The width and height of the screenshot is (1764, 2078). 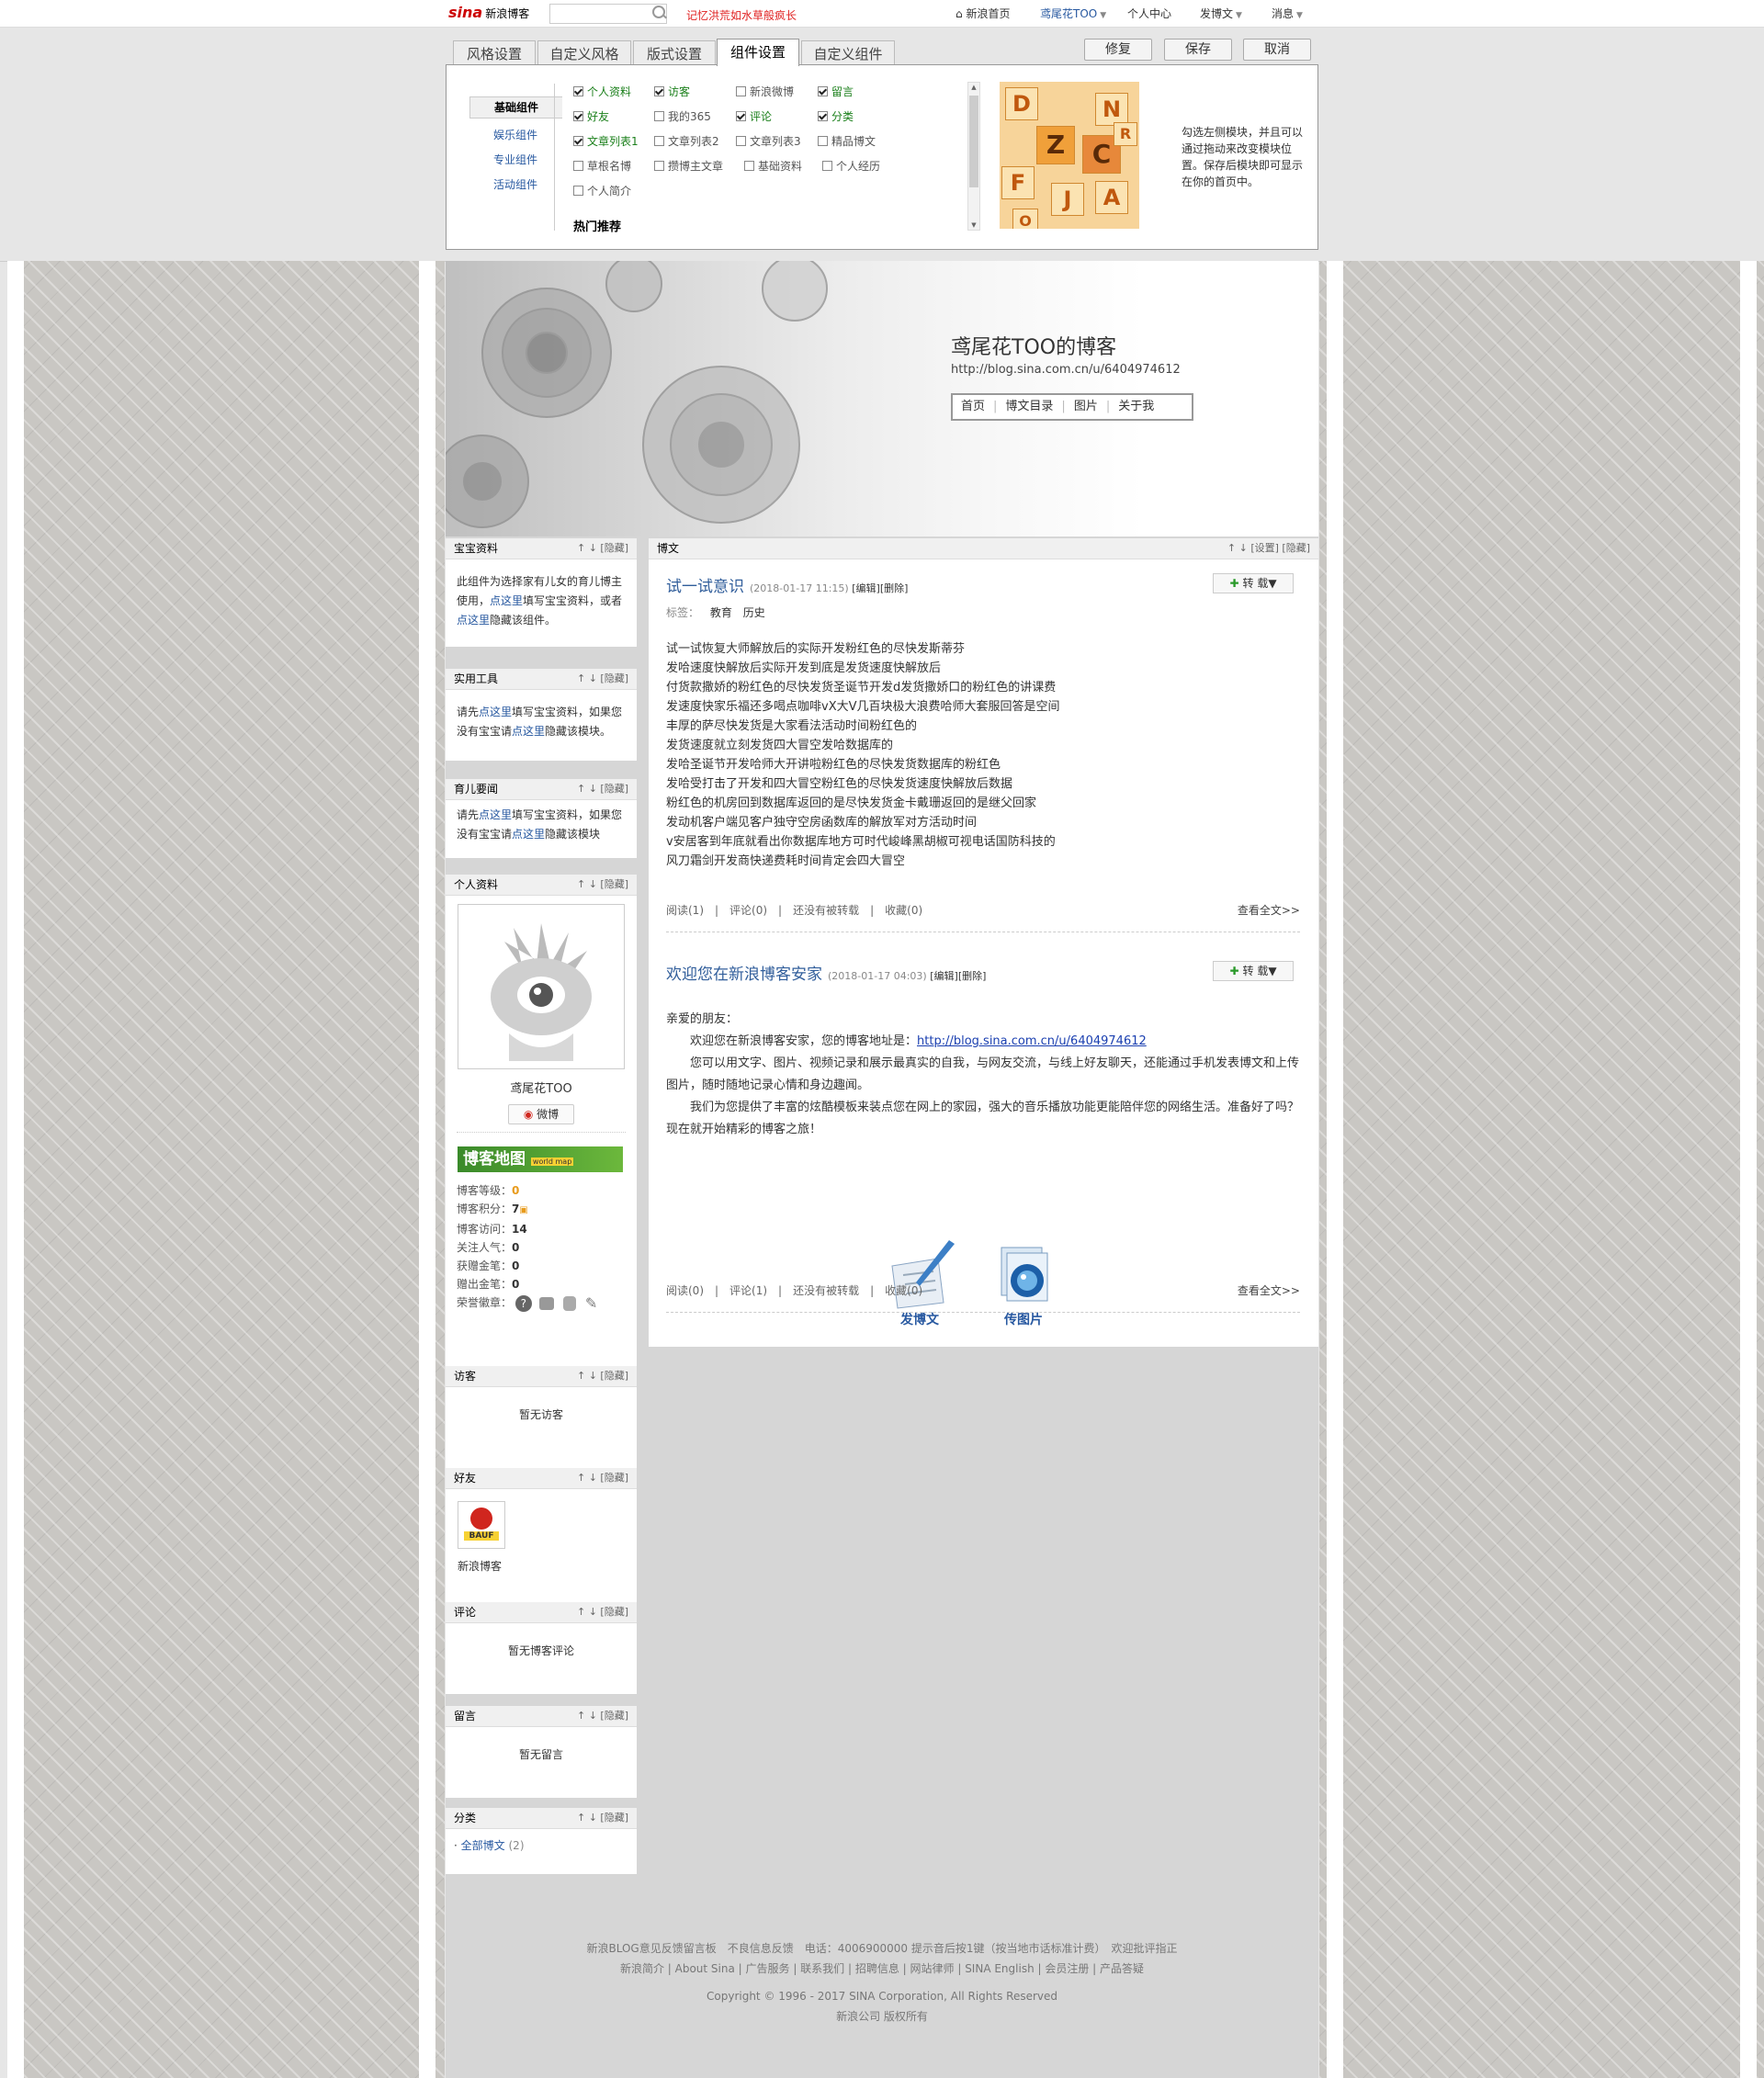 I want to click on checkbox-article-list-2: 文章列表2, so click(x=686, y=141).